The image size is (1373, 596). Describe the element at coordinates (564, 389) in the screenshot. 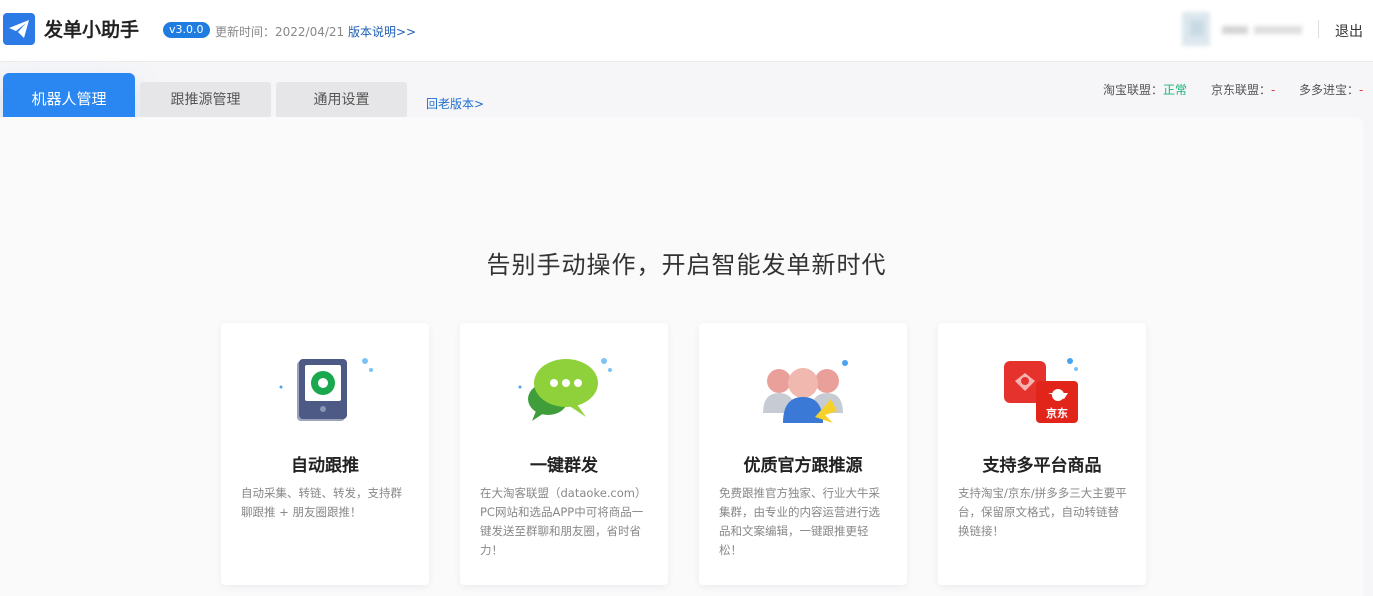

I see `chat-bubbles-icon` at that location.